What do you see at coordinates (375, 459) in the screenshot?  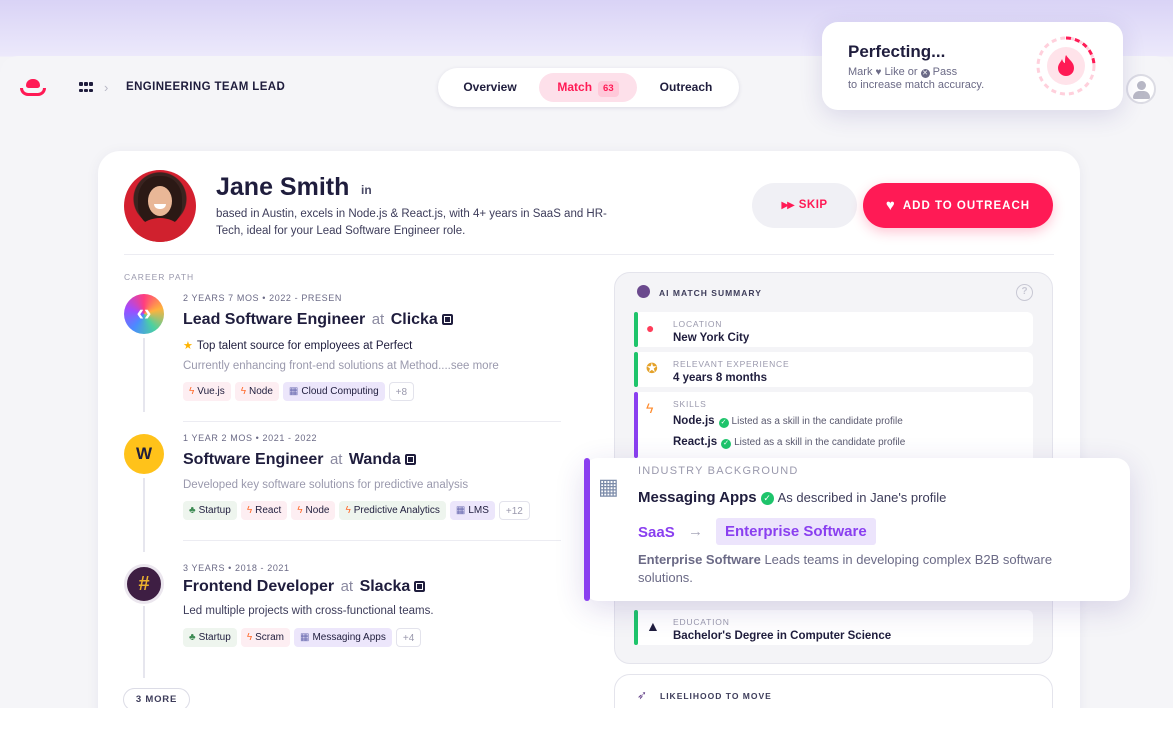 I see `company-link: Wanda` at bounding box center [375, 459].